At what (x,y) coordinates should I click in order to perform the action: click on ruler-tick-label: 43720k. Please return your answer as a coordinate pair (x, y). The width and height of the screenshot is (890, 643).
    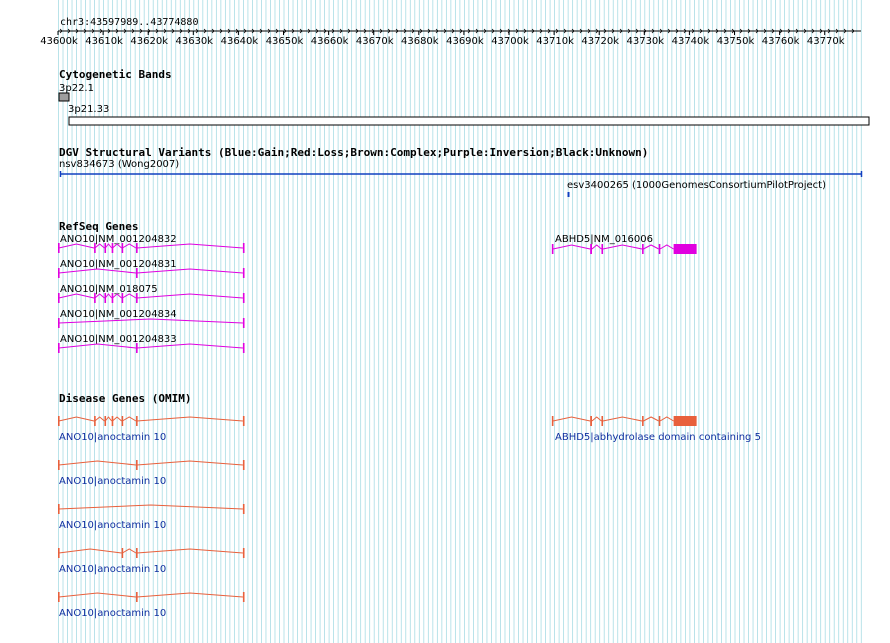
    Looking at the image, I should click on (600, 41).